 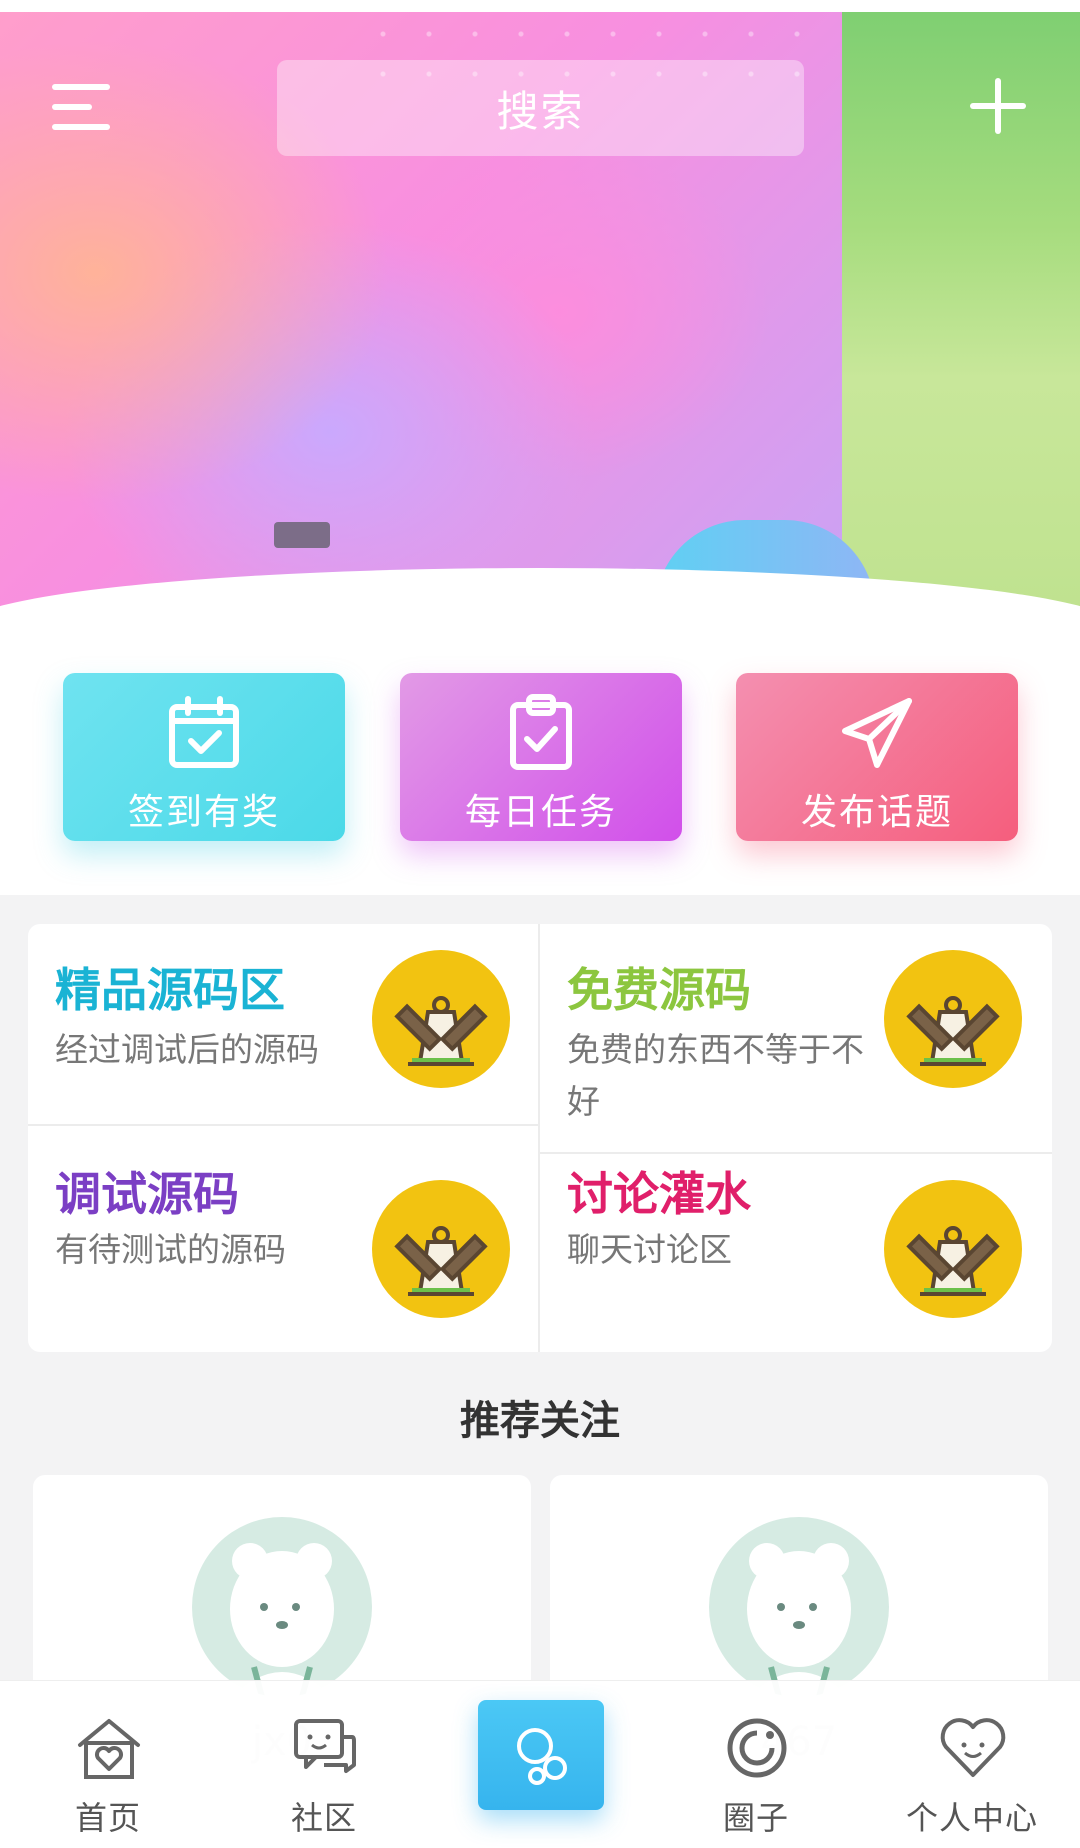 What do you see at coordinates (170, 990) in the screenshot?
I see `category-title: 精品源码区` at bounding box center [170, 990].